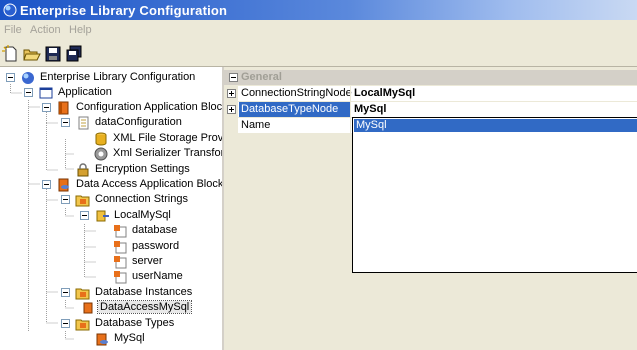 This screenshot has width=637, height=350. I want to click on menu-file: File, so click(13, 30).